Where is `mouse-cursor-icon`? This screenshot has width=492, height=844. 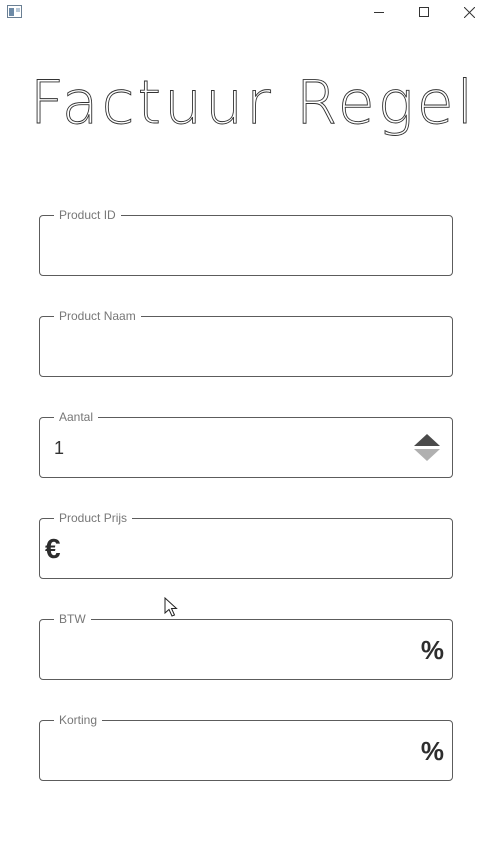
mouse-cursor-icon is located at coordinates (171, 607).